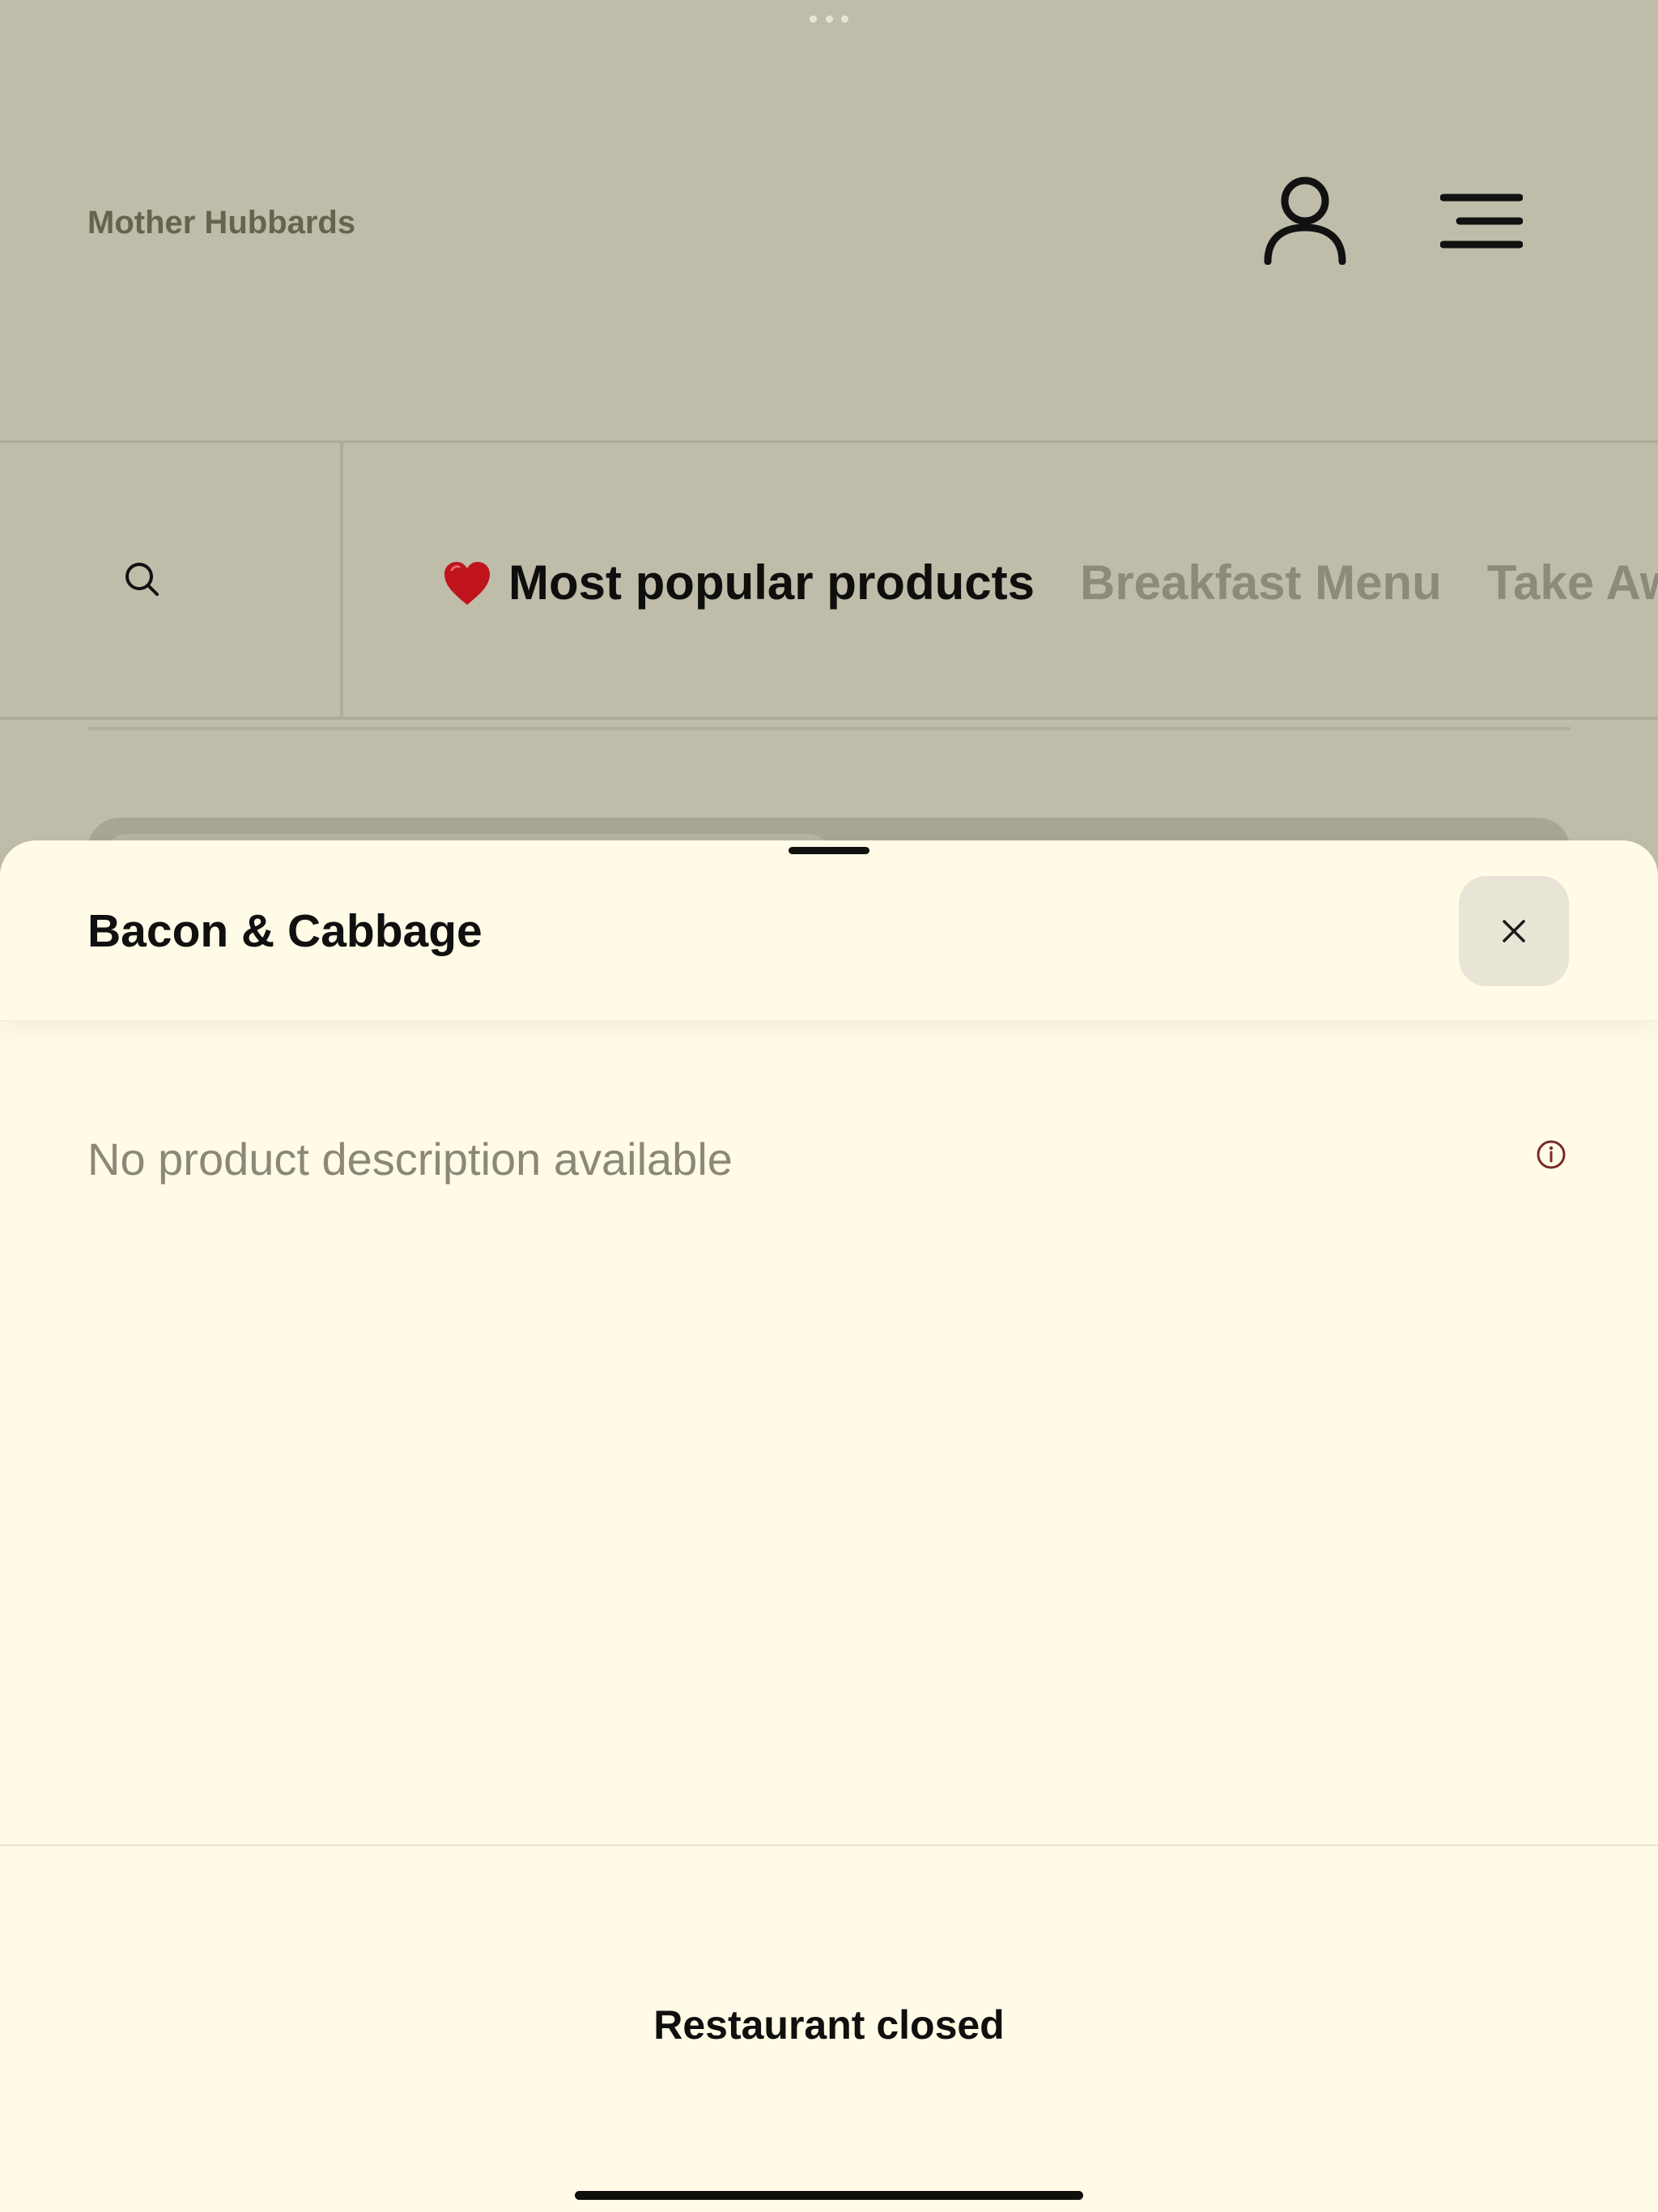  What do you see at coordinates (829, 728) in the screenshot?
I see `nav-underline` at bounding box center [829, 728].